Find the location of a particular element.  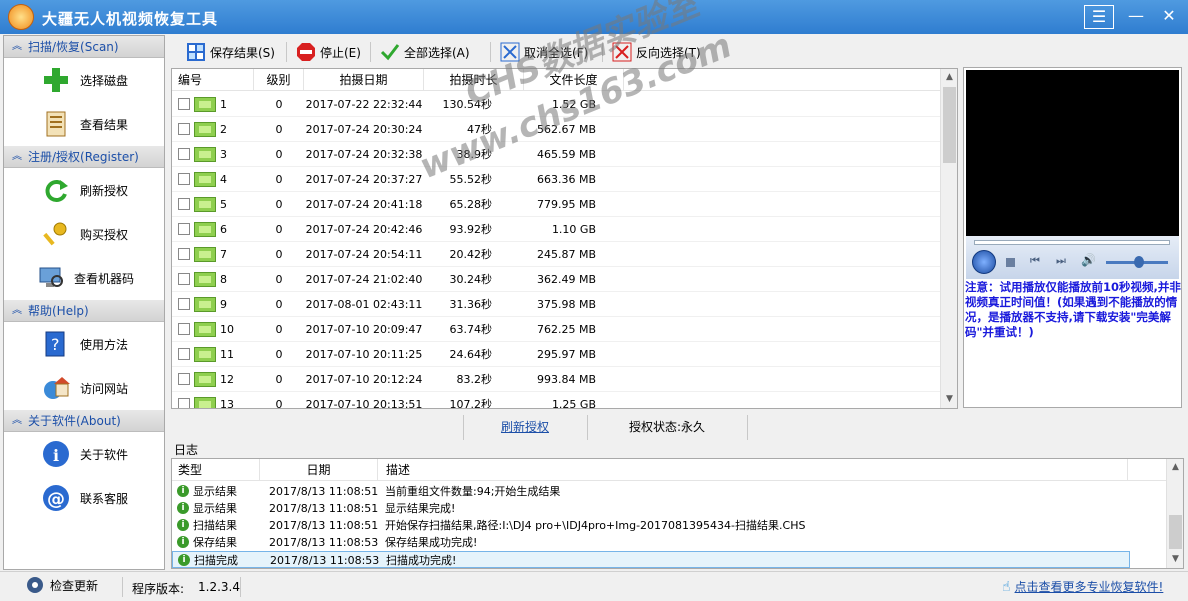

sidebar-item-view-results: 查看结果 is located at coordinates (84, 124).